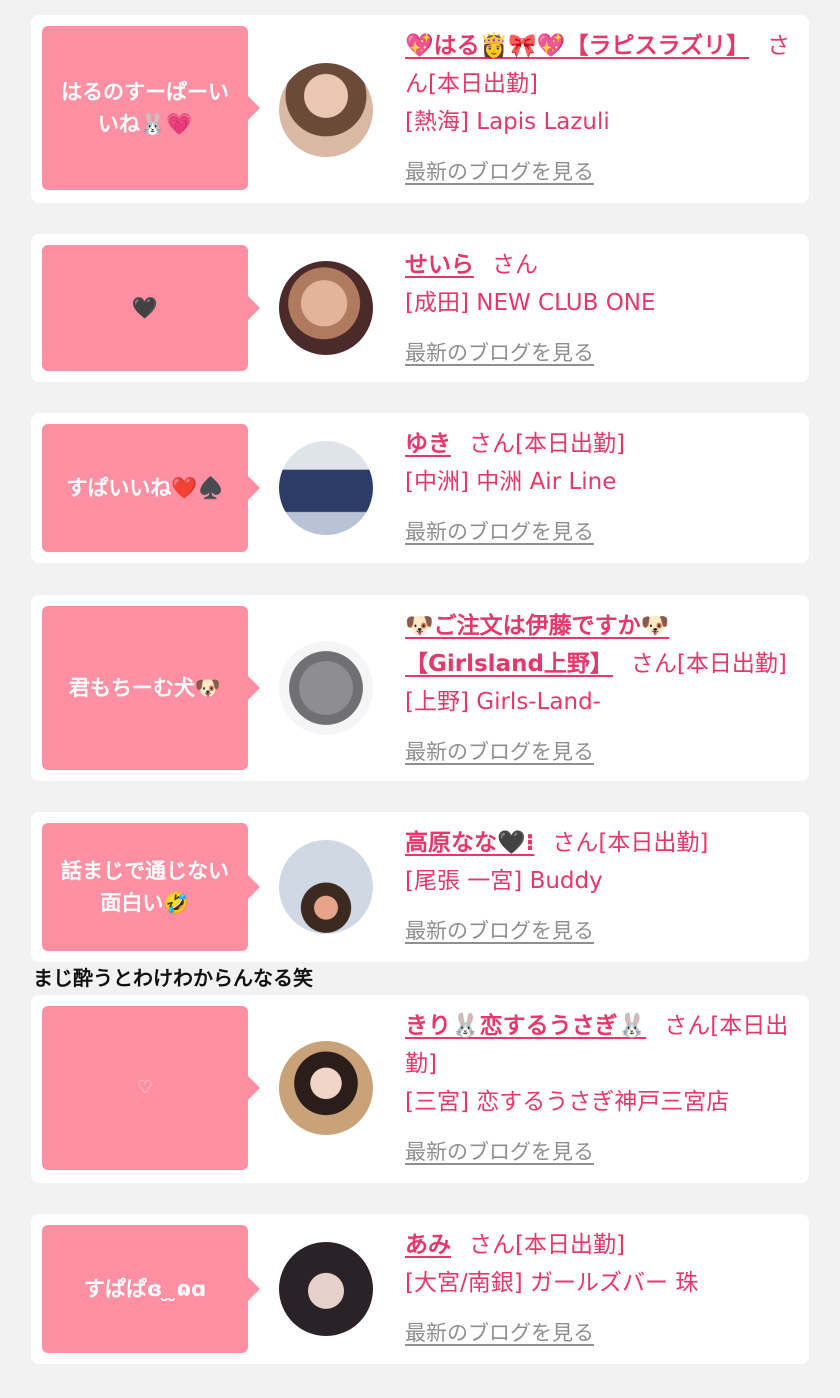  Describe the element at coordinates (151, 108) in the screenshot. I see `comment-bubble: はるのすーぱーいいね🐰💗` at that location.